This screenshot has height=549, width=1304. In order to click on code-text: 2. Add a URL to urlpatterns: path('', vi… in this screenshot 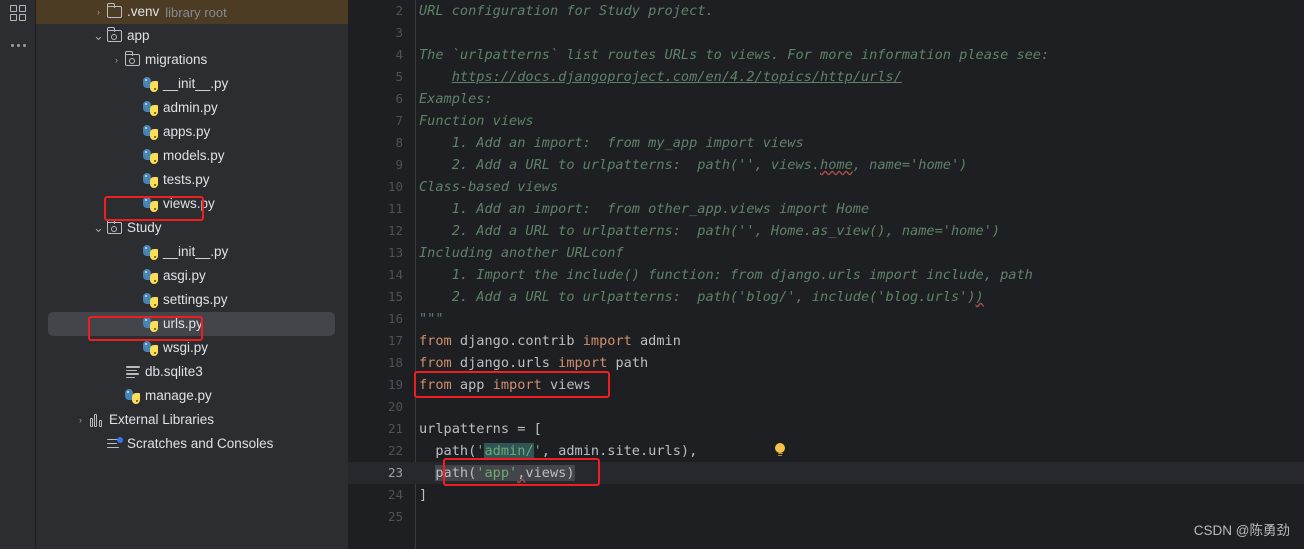, I will do `click(691, 165)`.